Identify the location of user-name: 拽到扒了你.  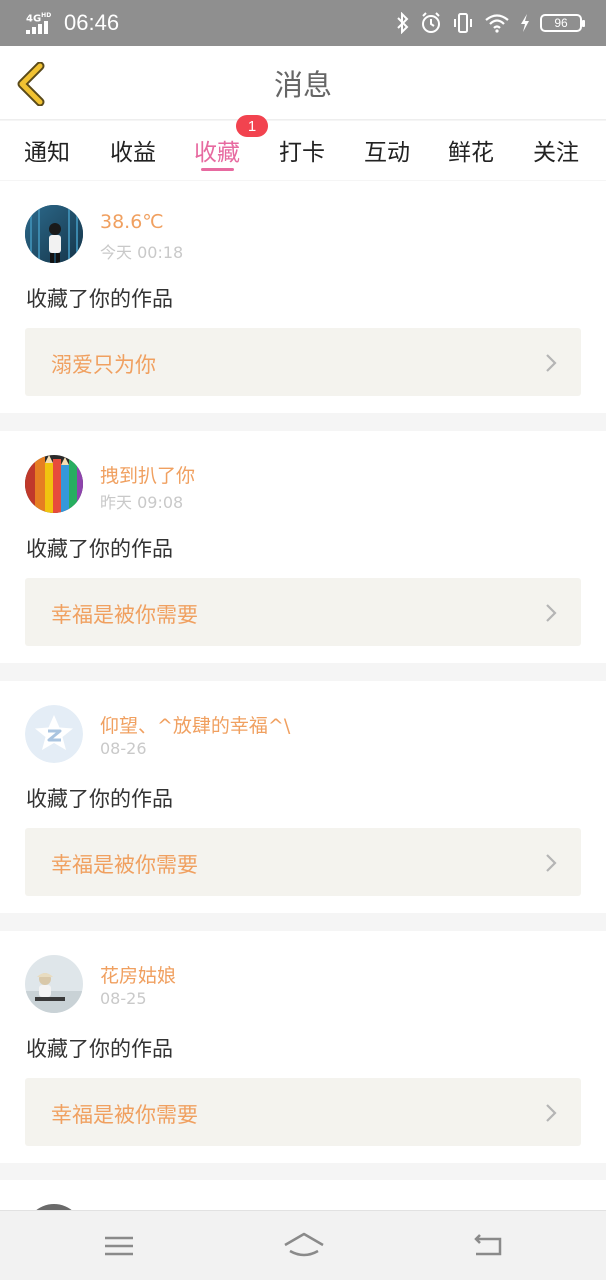
(147, 474).